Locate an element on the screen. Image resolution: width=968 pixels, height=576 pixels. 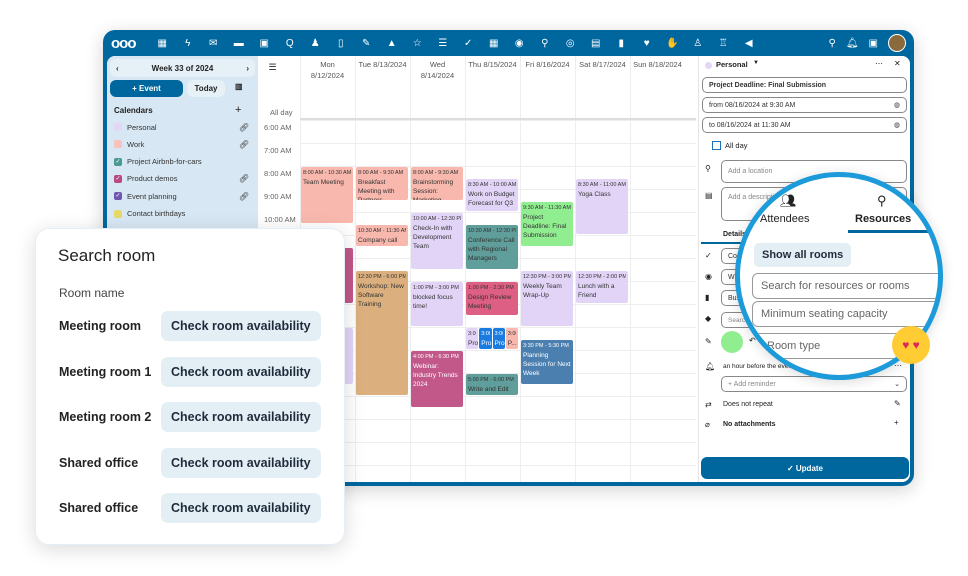
hand-icon: ✋ is located at coordinates (673, 43).